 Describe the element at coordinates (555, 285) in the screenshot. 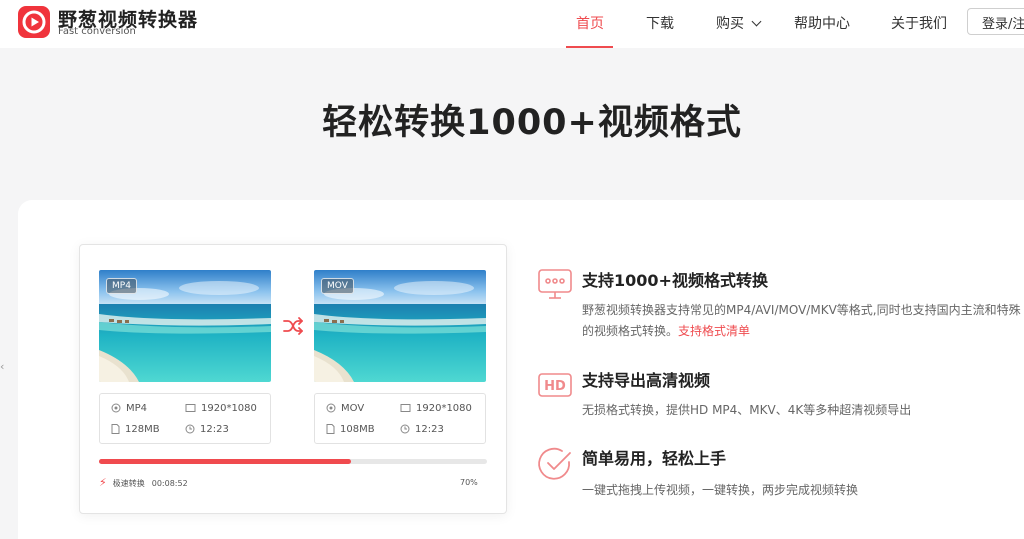

I see `monitor-icon` at that location.